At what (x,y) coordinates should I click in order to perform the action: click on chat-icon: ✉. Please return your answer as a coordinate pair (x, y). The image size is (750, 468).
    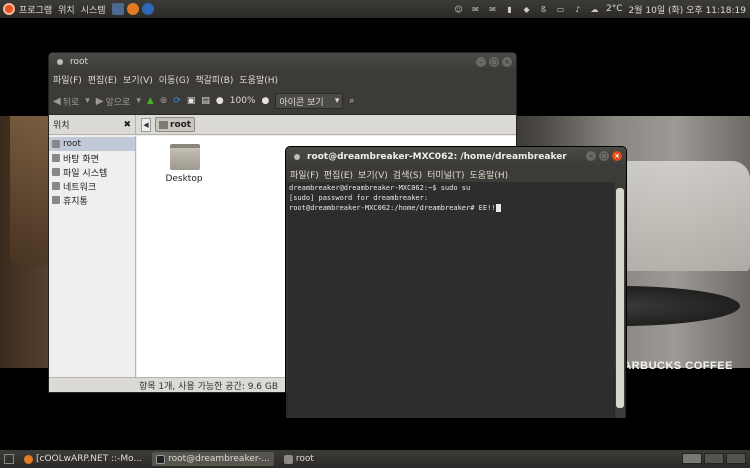
    Looking at the image, I should click on (475, 9).